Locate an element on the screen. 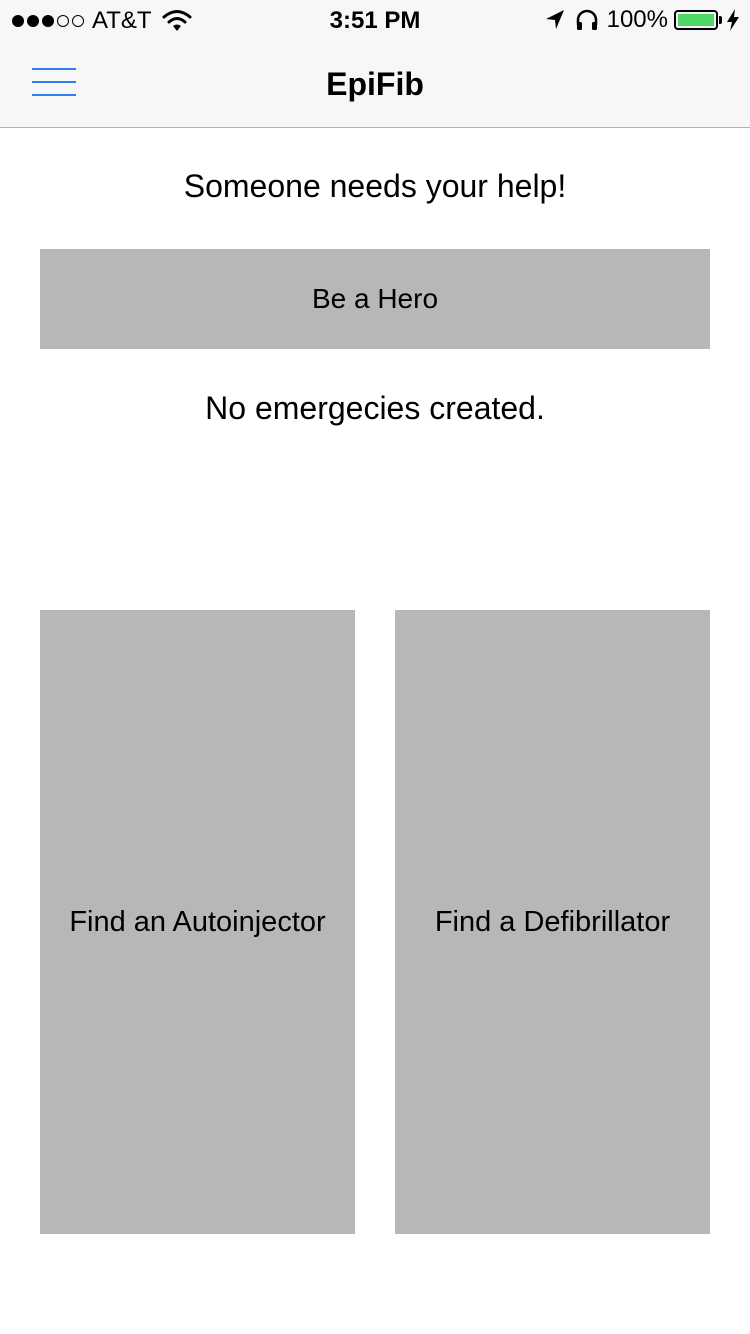 The image size is (750, 1334). location-arrow-icon is located at coordinates (554, 19).